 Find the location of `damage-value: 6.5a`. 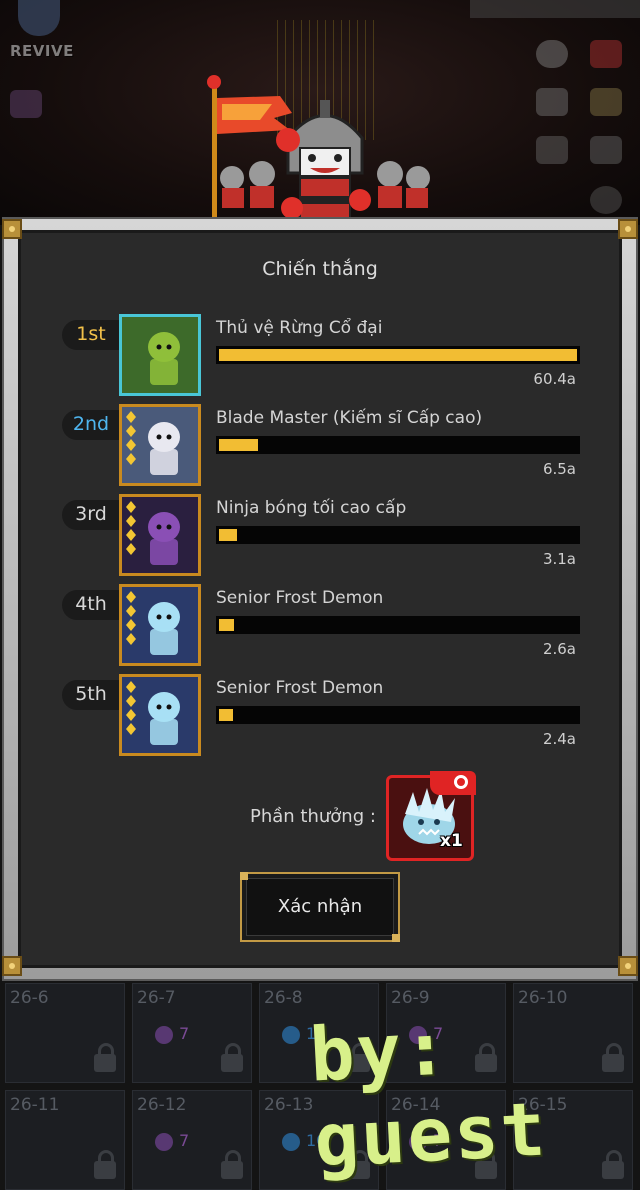

damage-value: 6.5a is located at coordinates (559, 469).